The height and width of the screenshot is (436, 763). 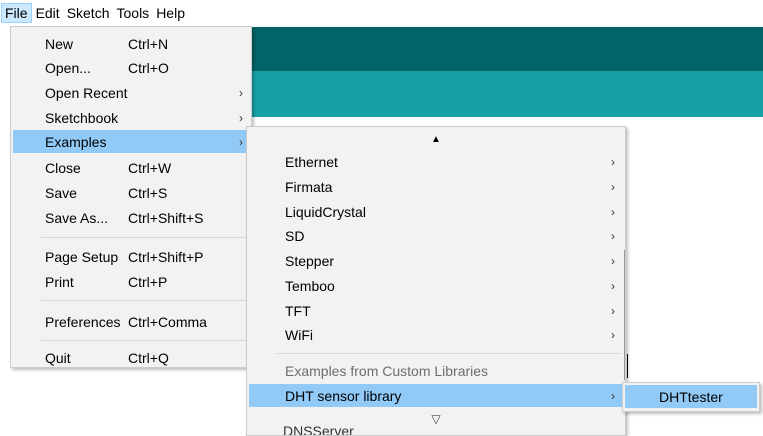 I want to click on menu-item-label: Close, so click(x=63, y=167).